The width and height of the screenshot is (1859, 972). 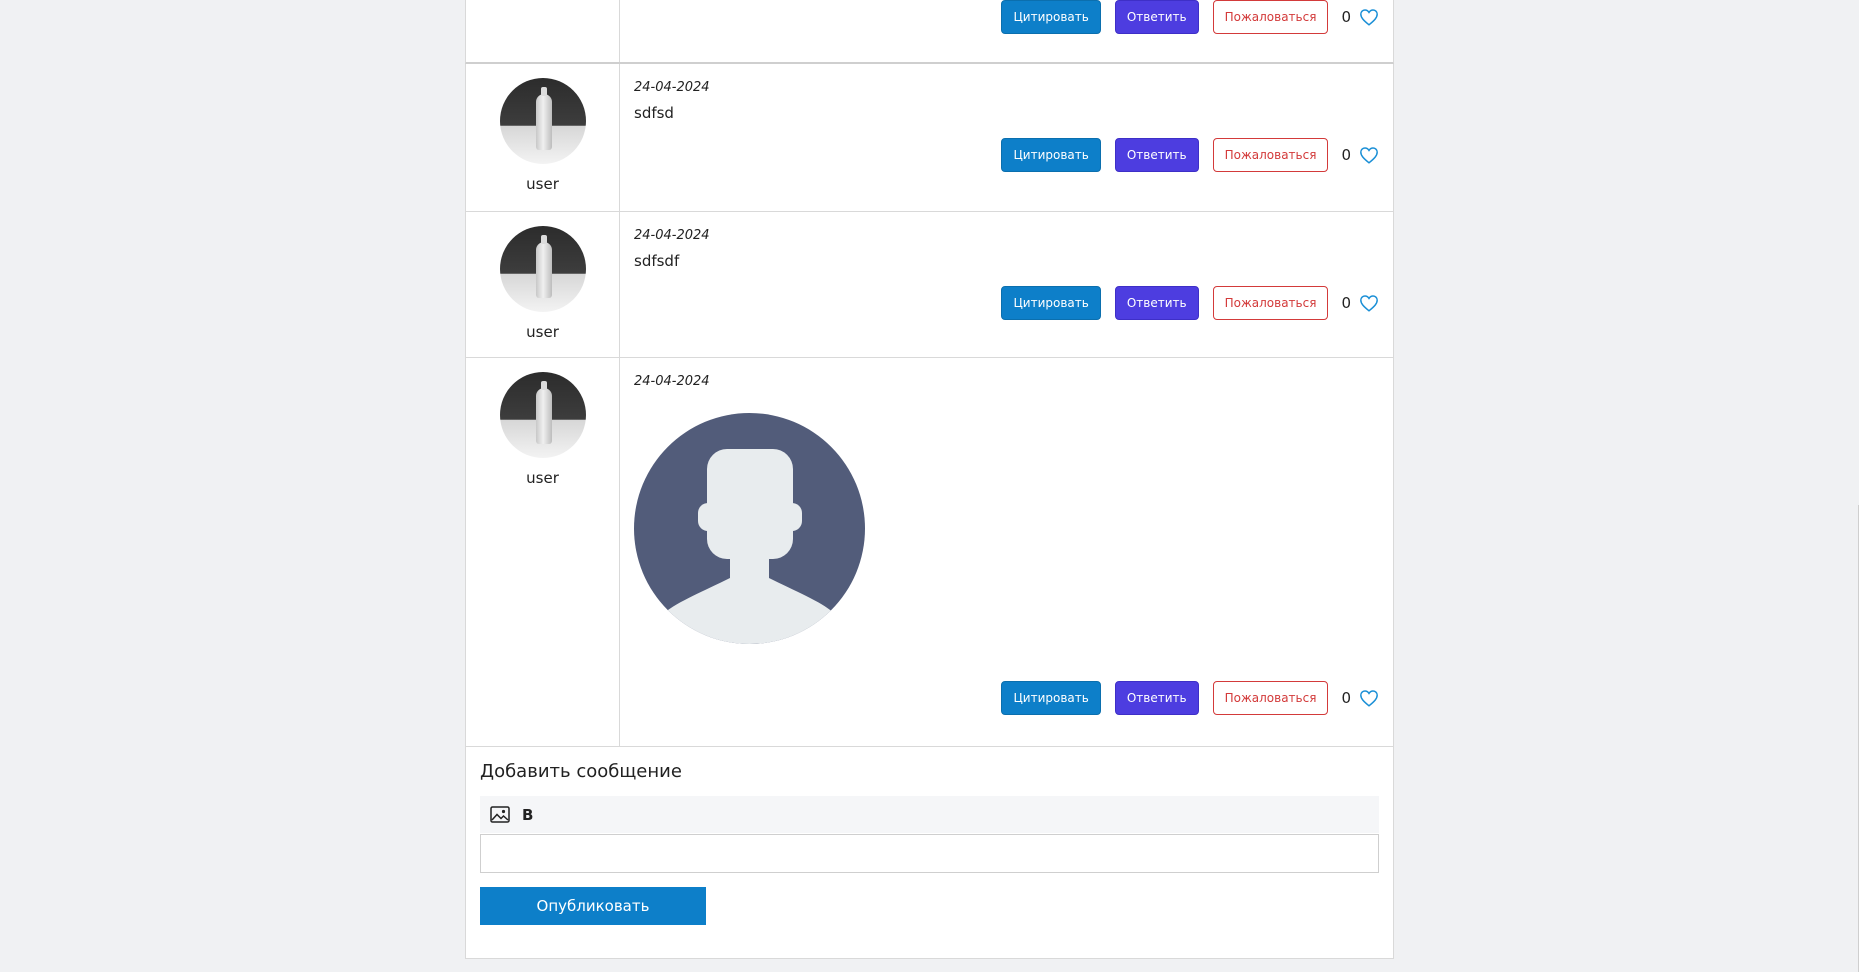 I want to click on post-author, so click(x=543, y=31).